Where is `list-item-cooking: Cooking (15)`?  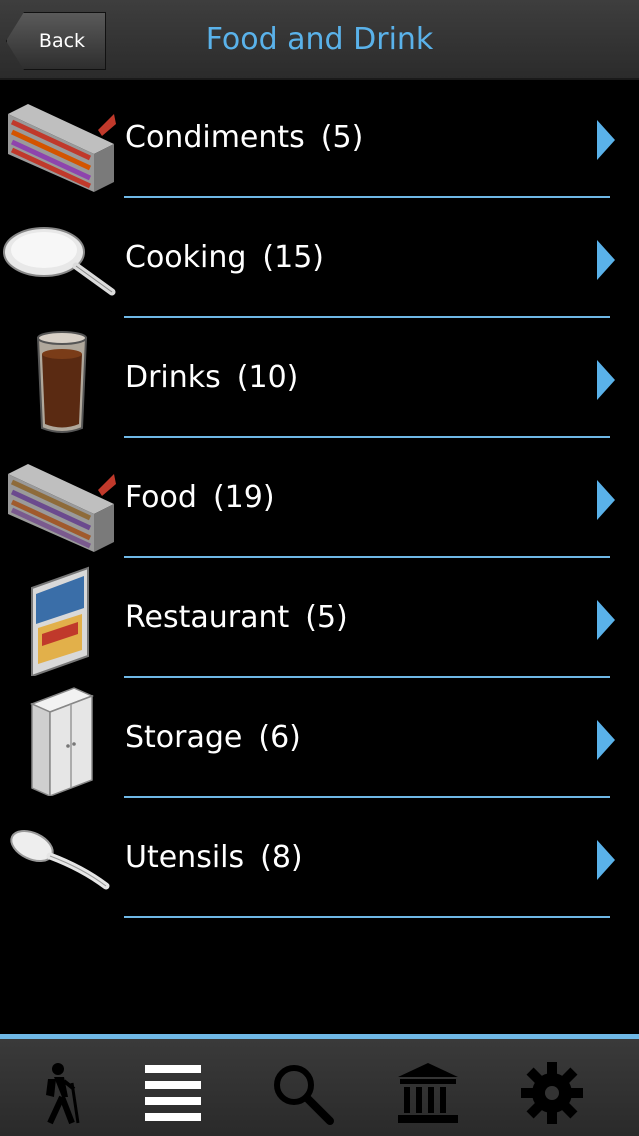 list-item-cooking: Cooking (15) is located at coordinates (319, 260).